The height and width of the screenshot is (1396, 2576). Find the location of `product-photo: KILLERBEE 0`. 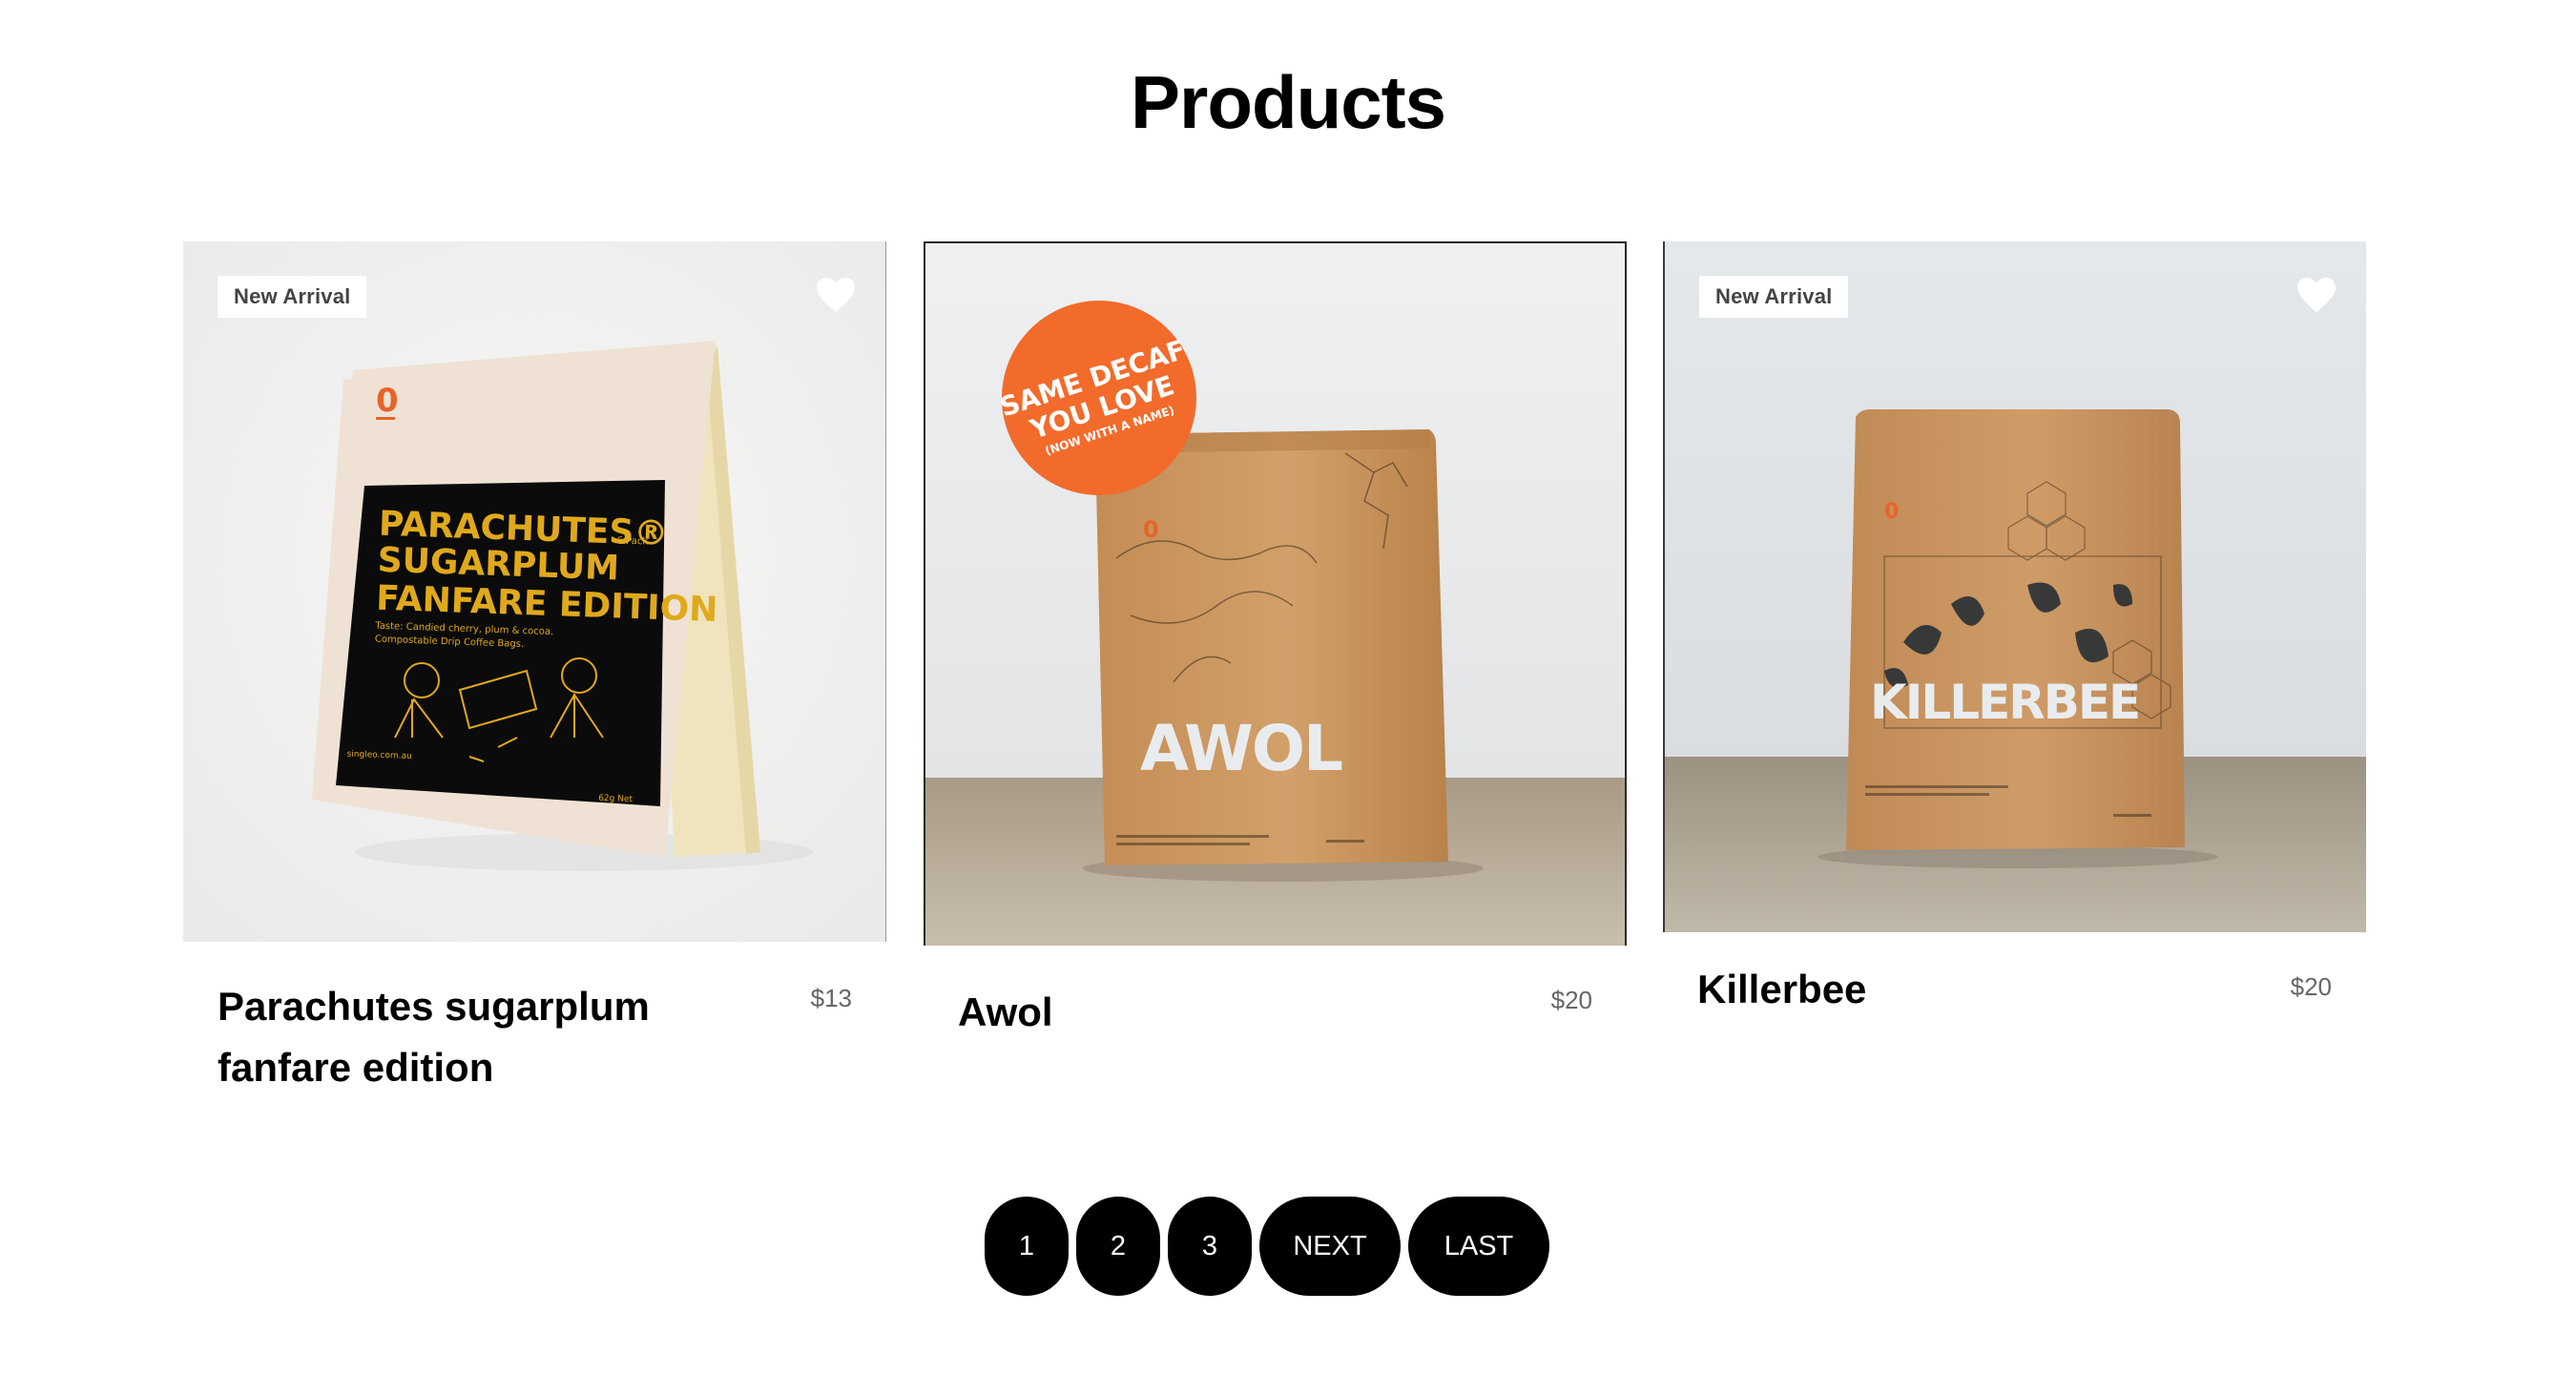

product-photo: KILLERBEE 0 is located at coordinates (2015, 587).